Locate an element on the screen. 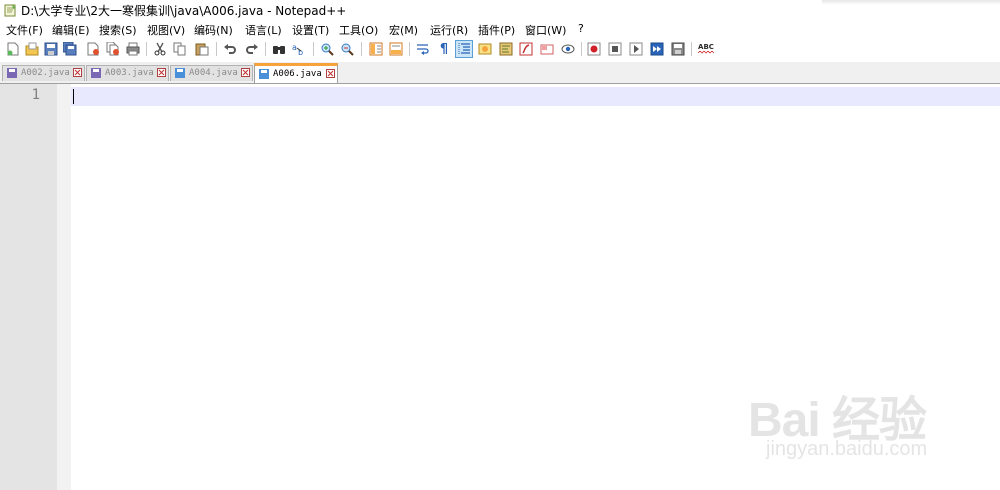 The height and width of the screenshot is (490, 1000). show-all-chars-icon: ¶ is located at coordinates (444, 49).